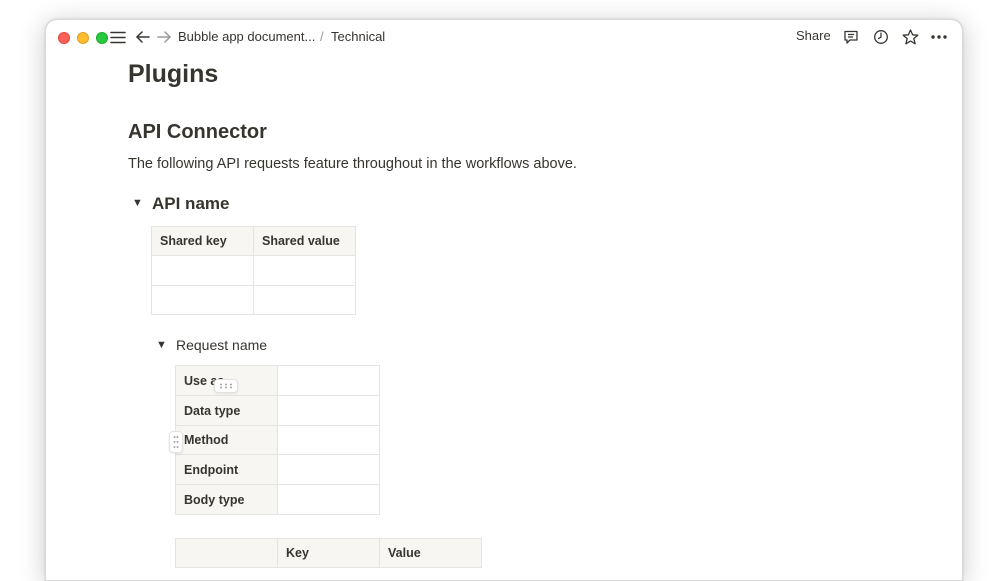  What do you see at coordinates (202, 241) in the screenshot?
I see `table-header-cell: Shared key` at bounding box center [202, 241].